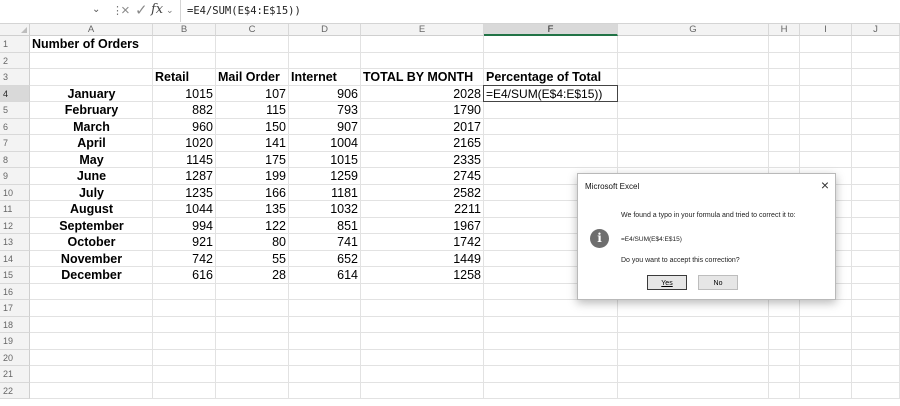  I want to click on insert-function-icon: fx, so click(157, 9).